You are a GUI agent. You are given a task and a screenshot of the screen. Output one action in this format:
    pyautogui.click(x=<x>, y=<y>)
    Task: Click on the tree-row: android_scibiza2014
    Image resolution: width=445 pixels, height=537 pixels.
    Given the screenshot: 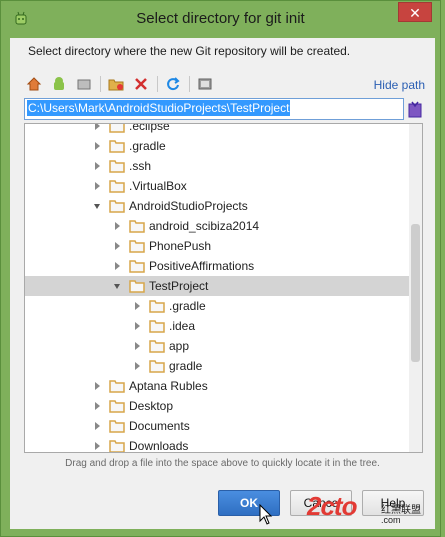 What is the action you would take?
    pyautogui.click(x=217, y=226)
    